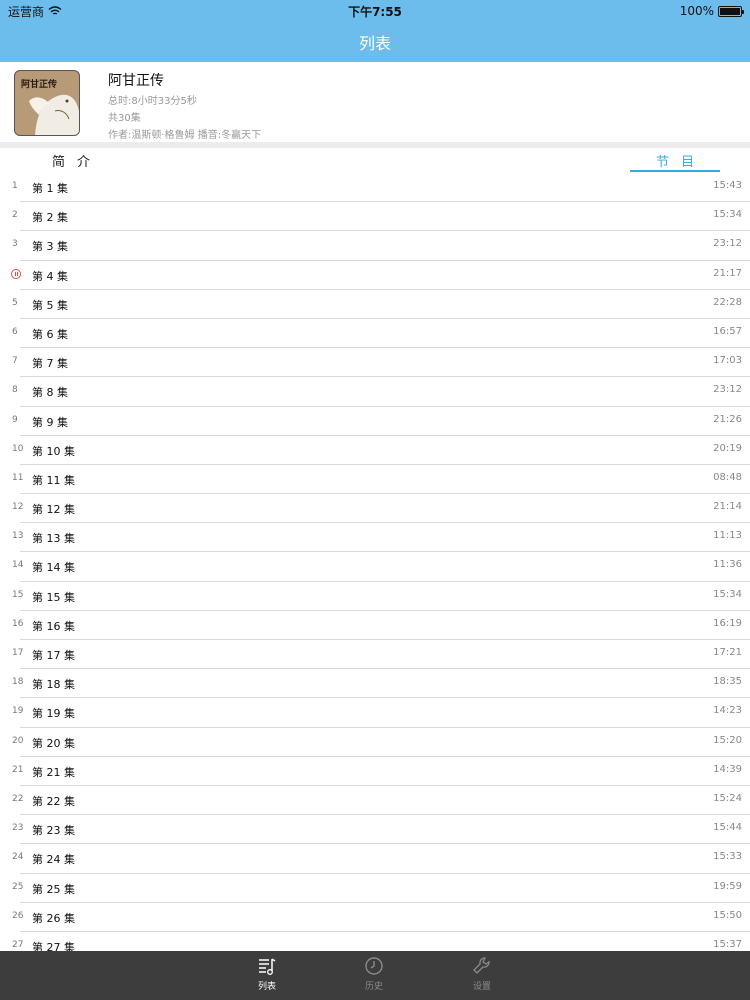 This screenshot has height=1000, width=750. Describe the element at coordinates (727, 798) in the screenshot. I see `episode-duration: 15:24` at that location.